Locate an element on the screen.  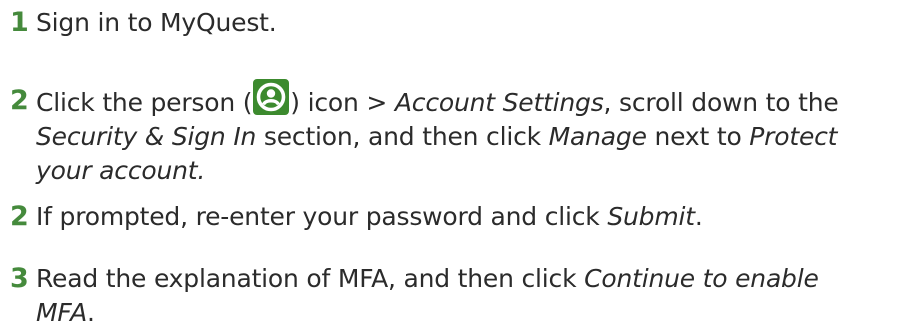
step-number: 1 is located at coordinates (19, 22).